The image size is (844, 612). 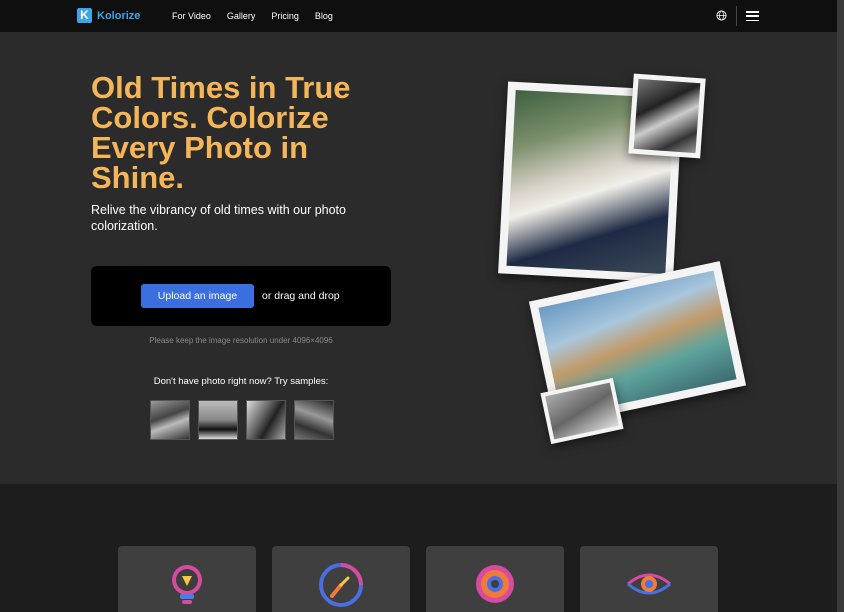 What do you see at coordinates (736, 16) in the screenshot?
I see `nav-divider` at bounding box center [736, 16].